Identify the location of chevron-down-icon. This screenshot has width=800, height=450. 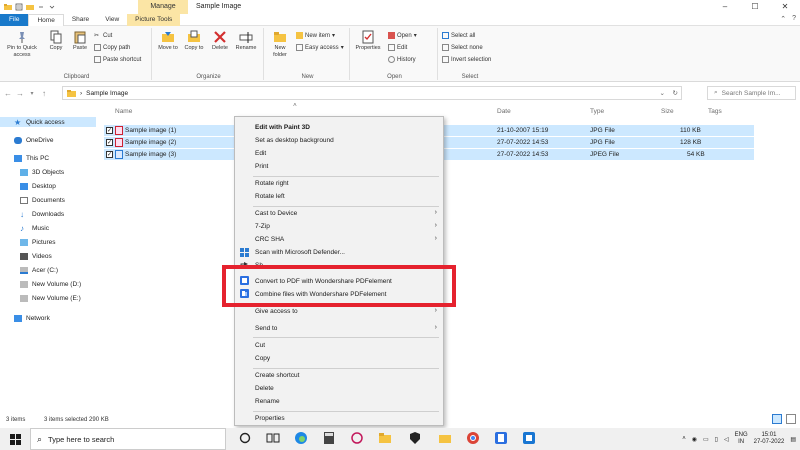
(52, 7).